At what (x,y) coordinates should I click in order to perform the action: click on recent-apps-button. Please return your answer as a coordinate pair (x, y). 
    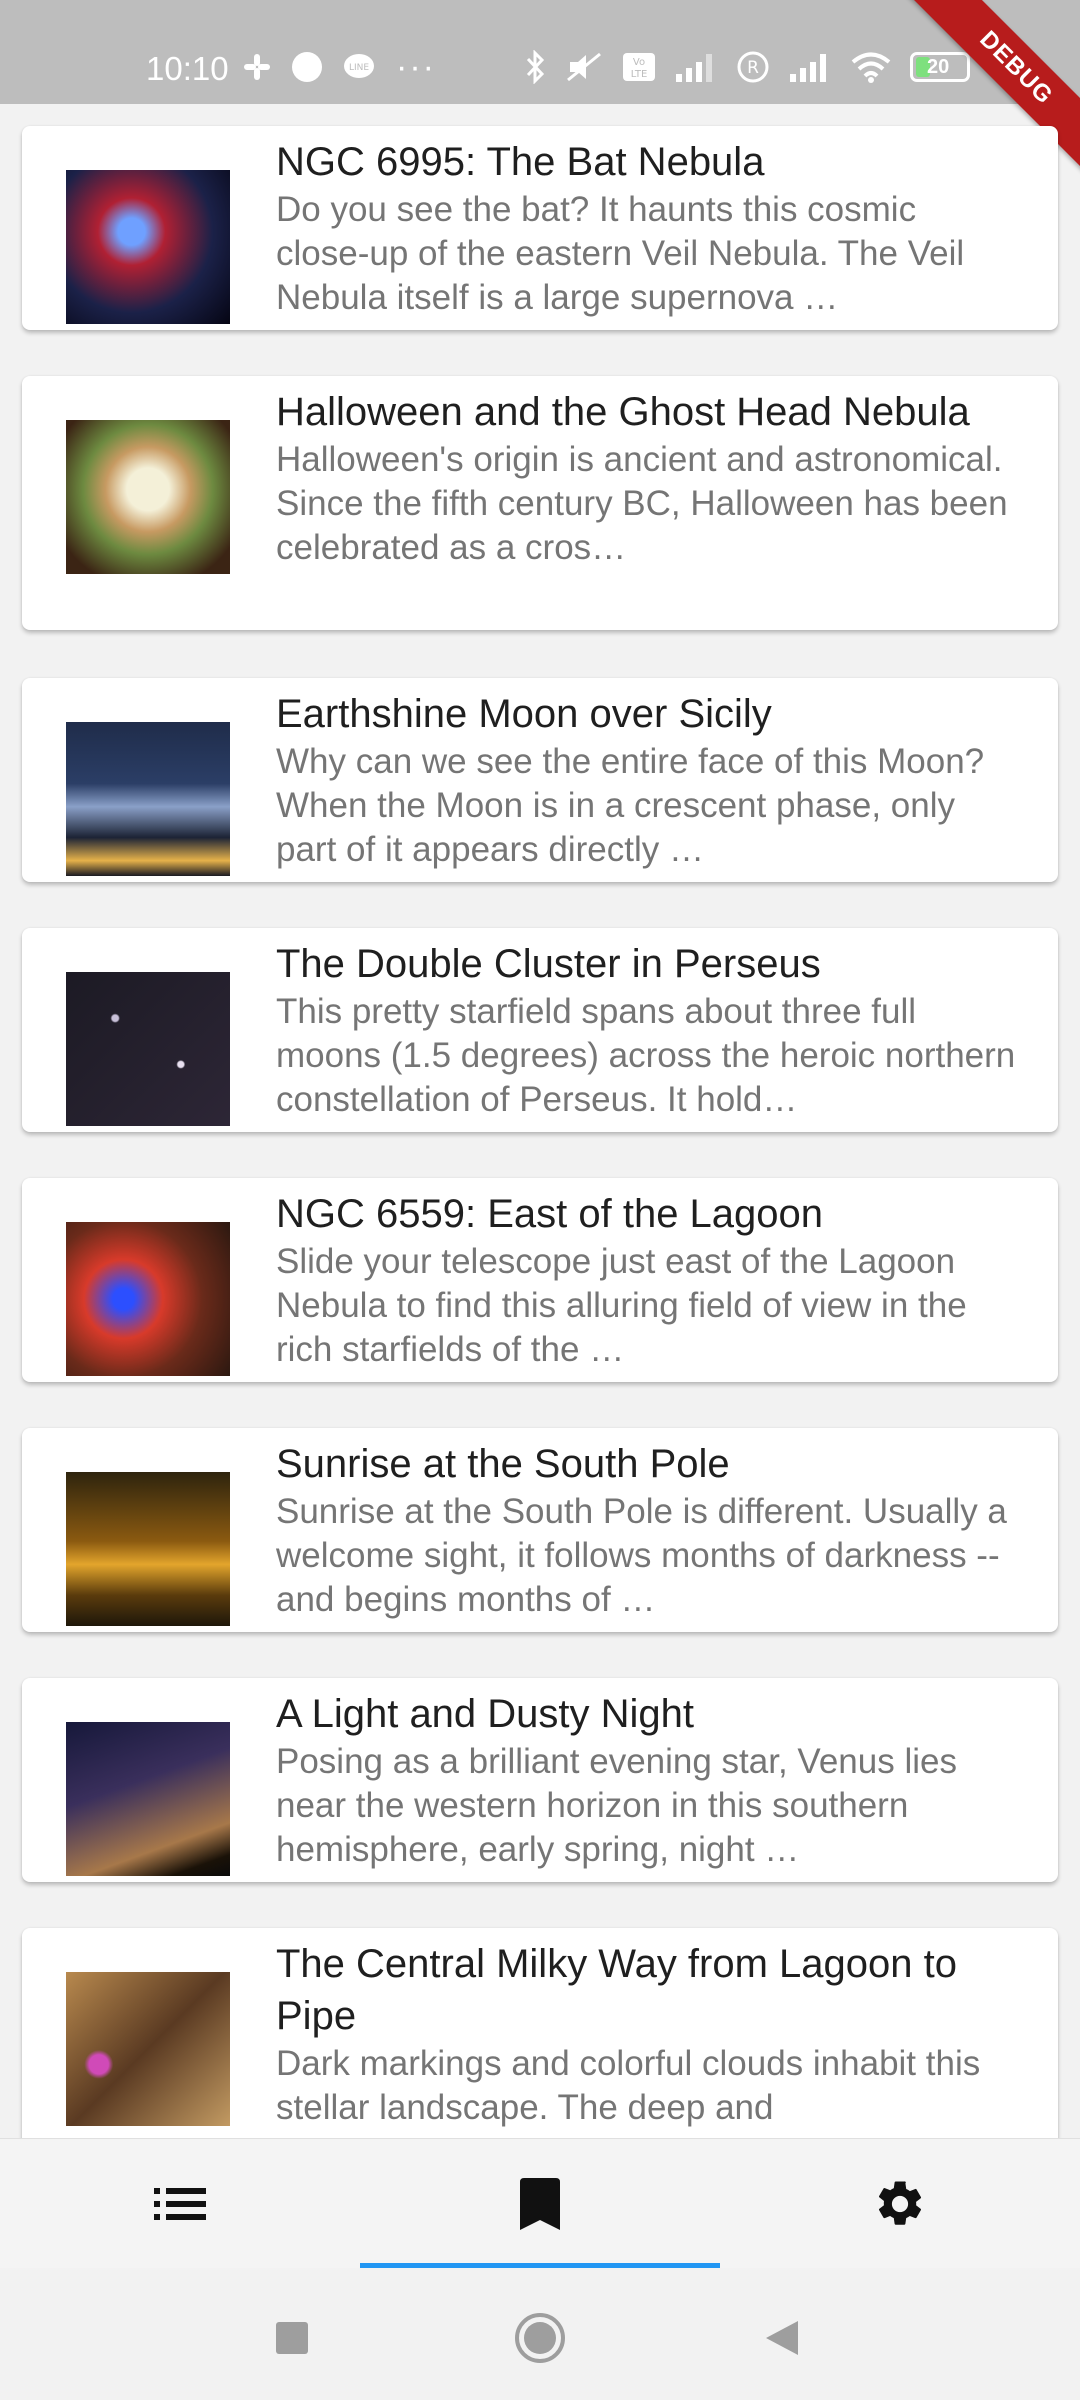
    Looking at the image, I should click on (292, 2338).